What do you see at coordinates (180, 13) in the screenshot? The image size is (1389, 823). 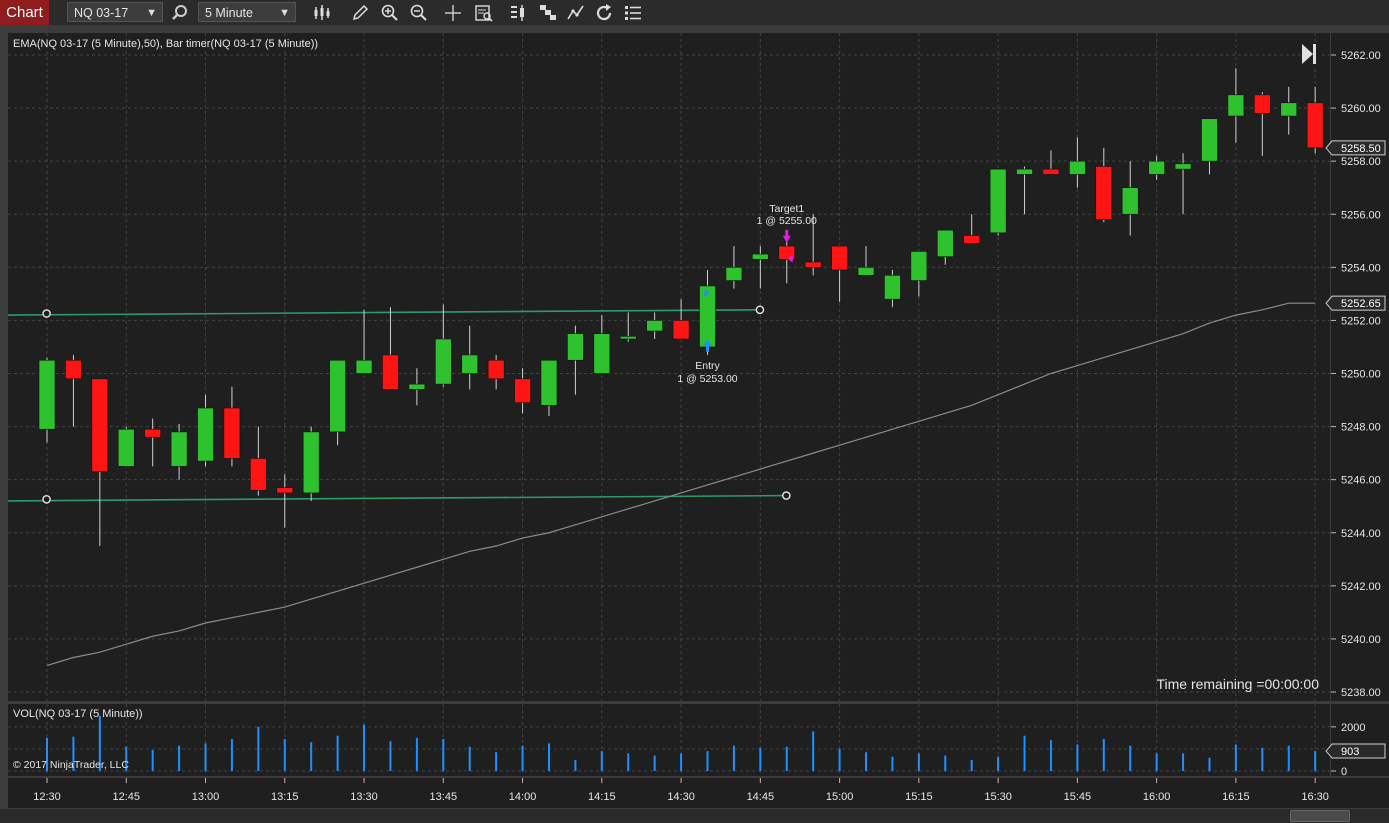 I see `search-icon` at bounding box center [180, 13].